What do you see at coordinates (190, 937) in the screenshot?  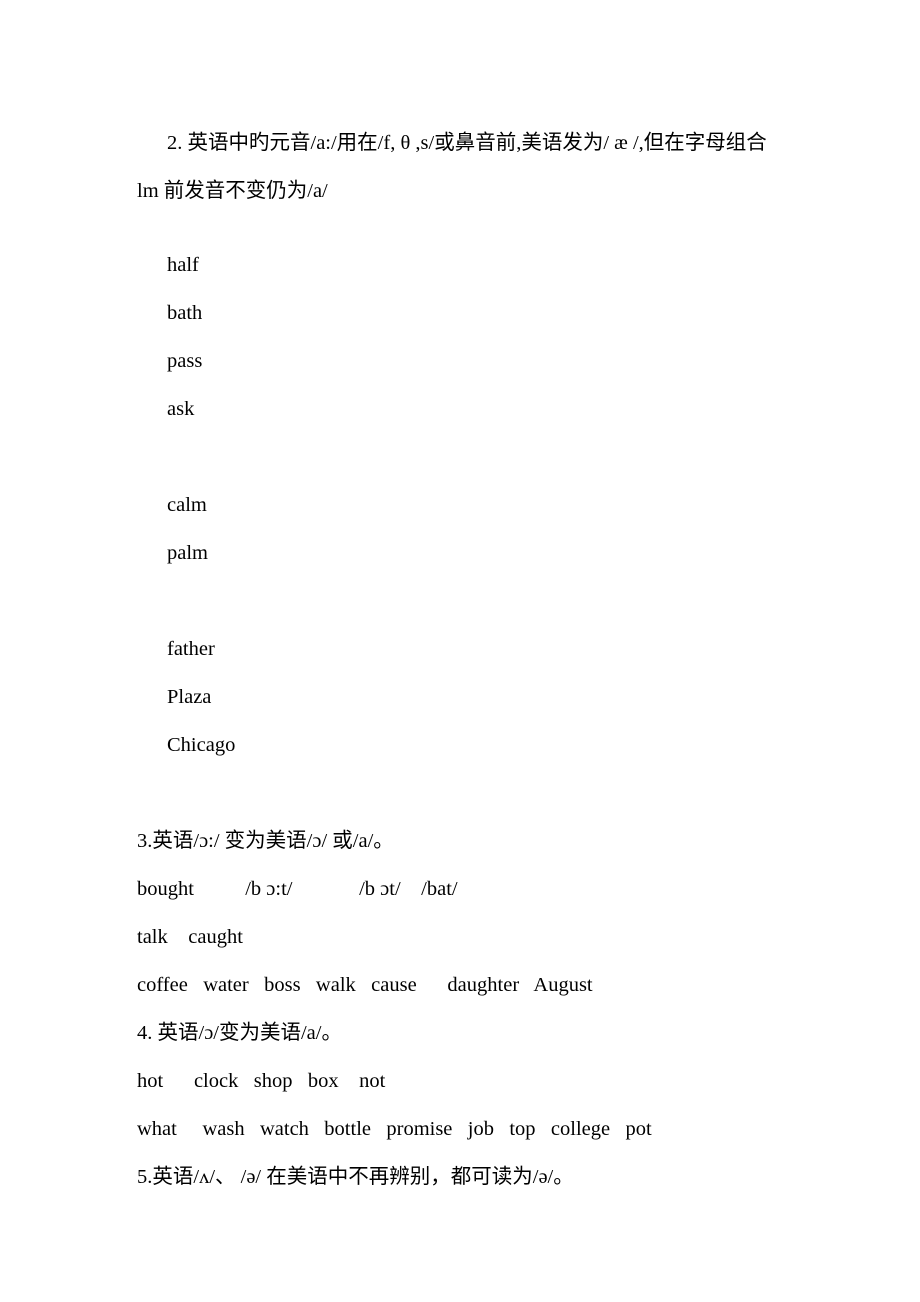 I see `section-3-word-line-1: talk caught` at bounding box center [190, 937].